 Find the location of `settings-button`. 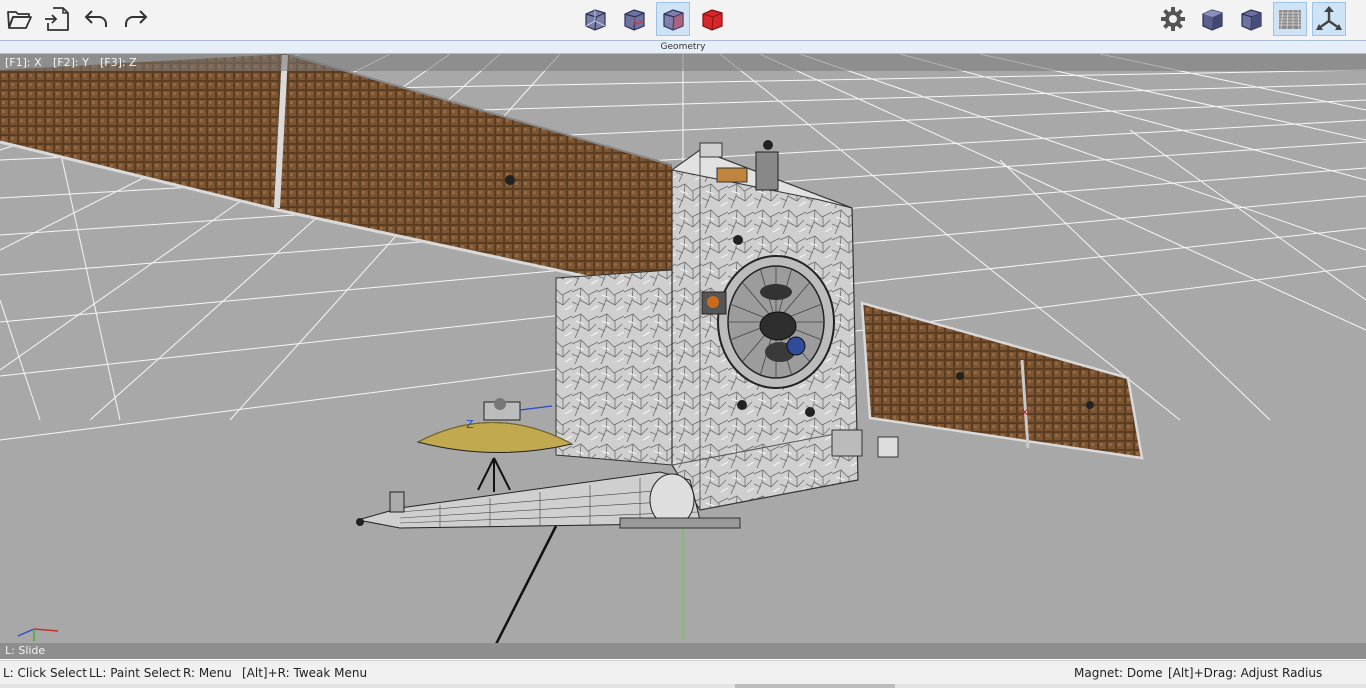

settings-button is located at coordinates (1173, 19).